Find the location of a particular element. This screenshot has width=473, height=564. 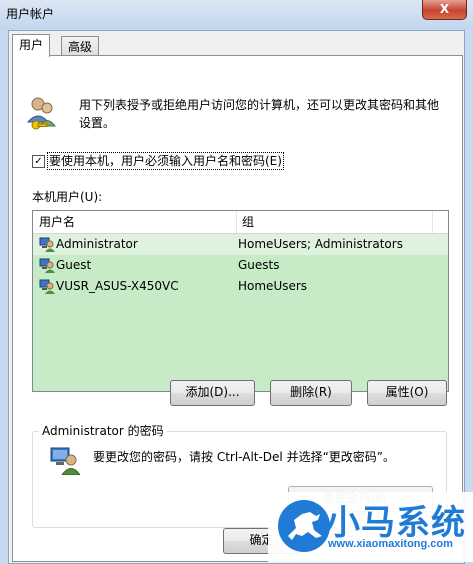

row-username: Guest is located at coordinates (74, 265).